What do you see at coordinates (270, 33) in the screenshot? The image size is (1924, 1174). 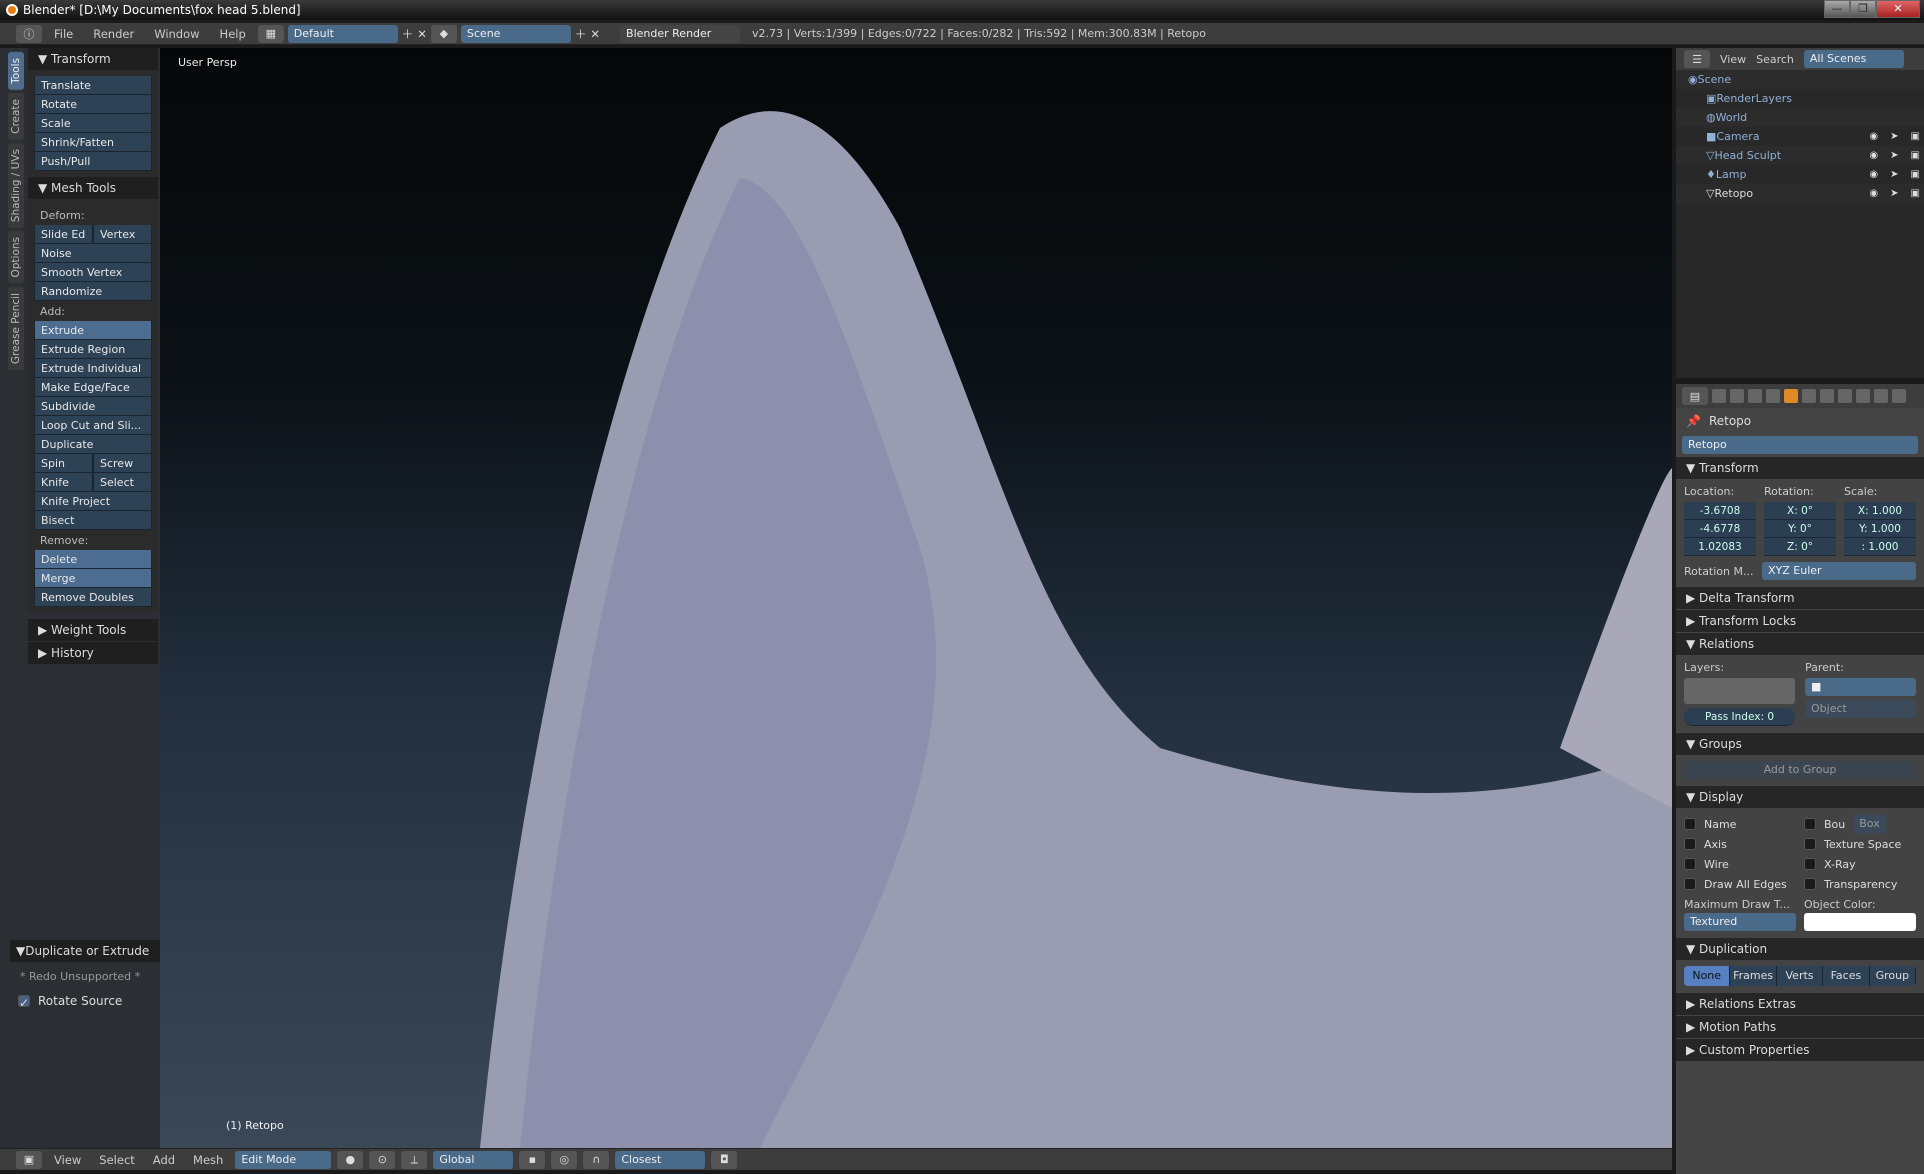 I see `screen-layout-icon: ▦` at bounding box center [270, 33].